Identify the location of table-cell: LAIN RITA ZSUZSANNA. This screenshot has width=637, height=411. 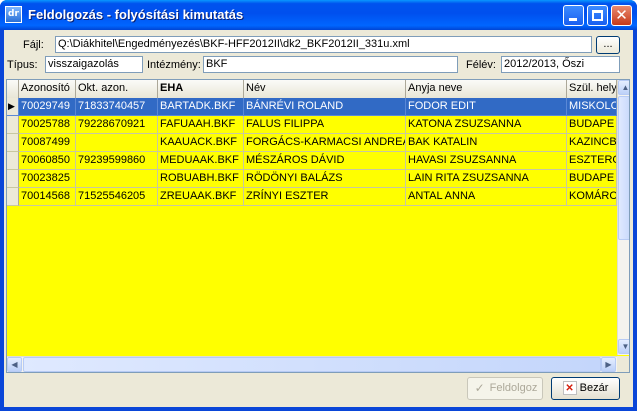
(486, 179).